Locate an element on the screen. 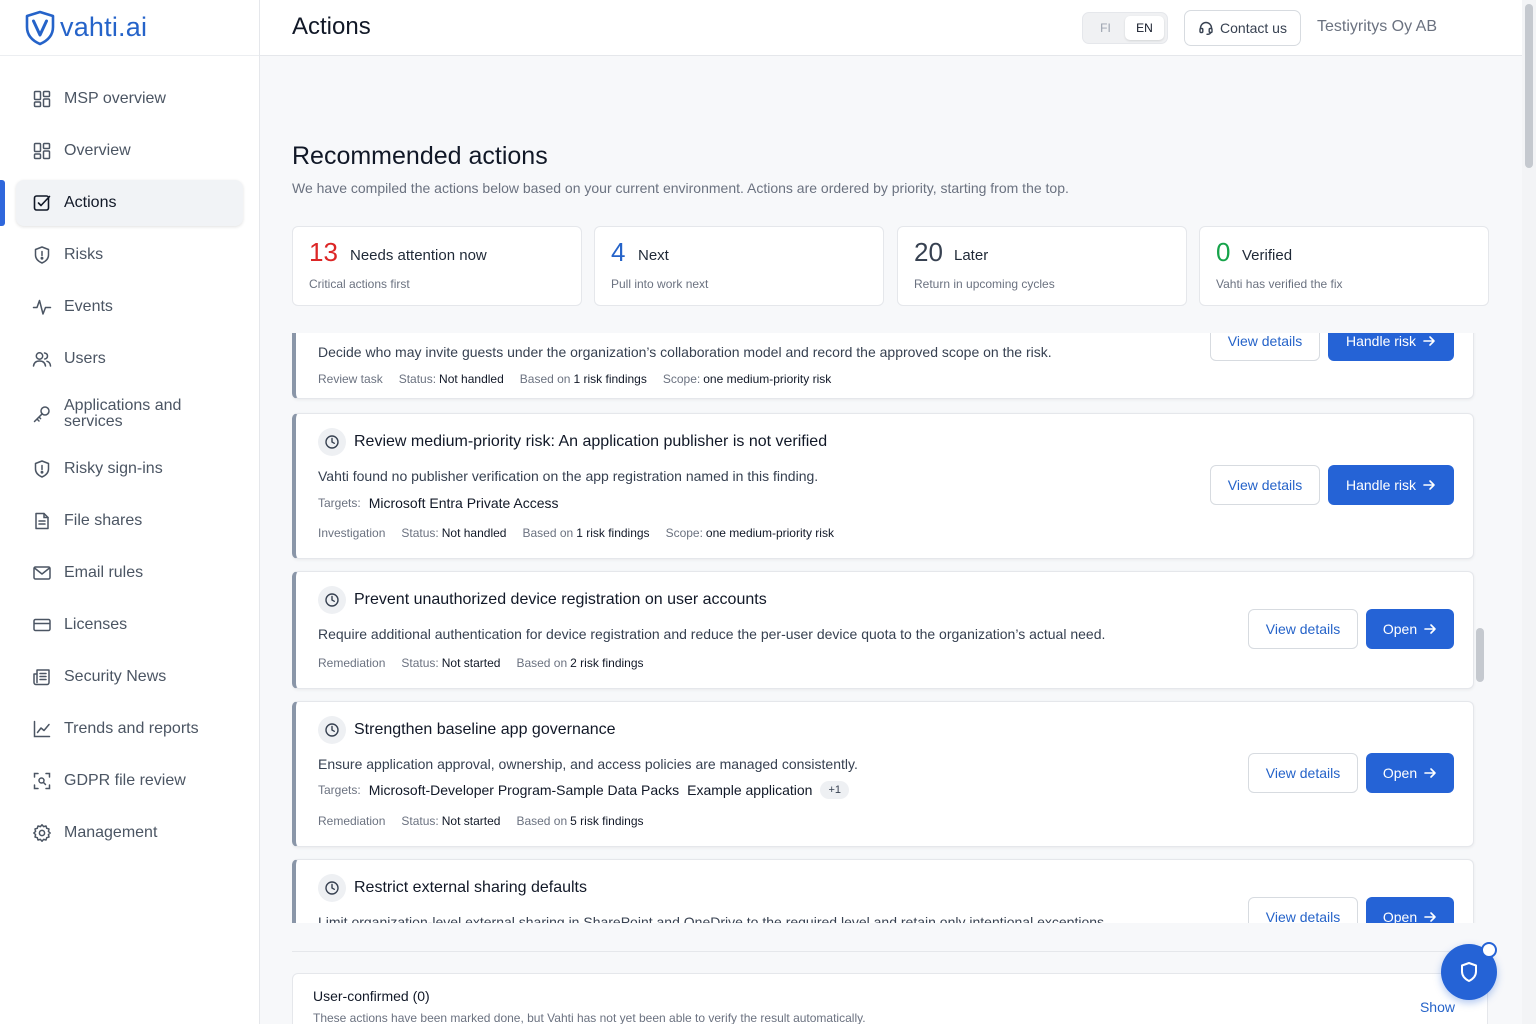 The image size is (1536, 1024). sidebar-item-applications-and-services: Applications and services is located at coordinates (129, 414).